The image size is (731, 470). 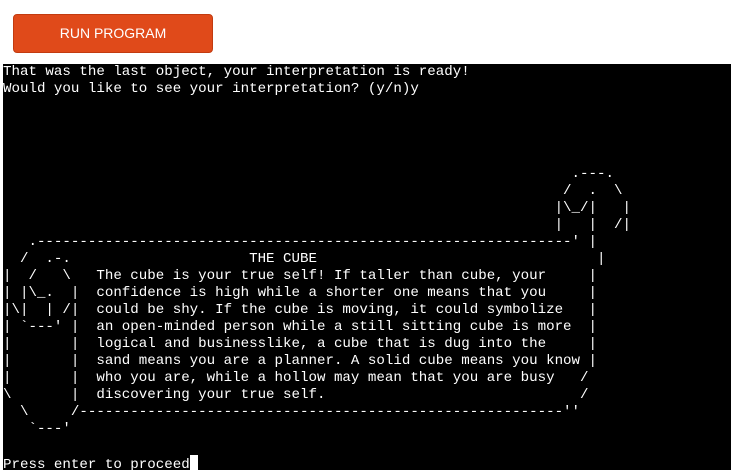 I want to click on terminal-line: / . \, so click(x=313, y=191).